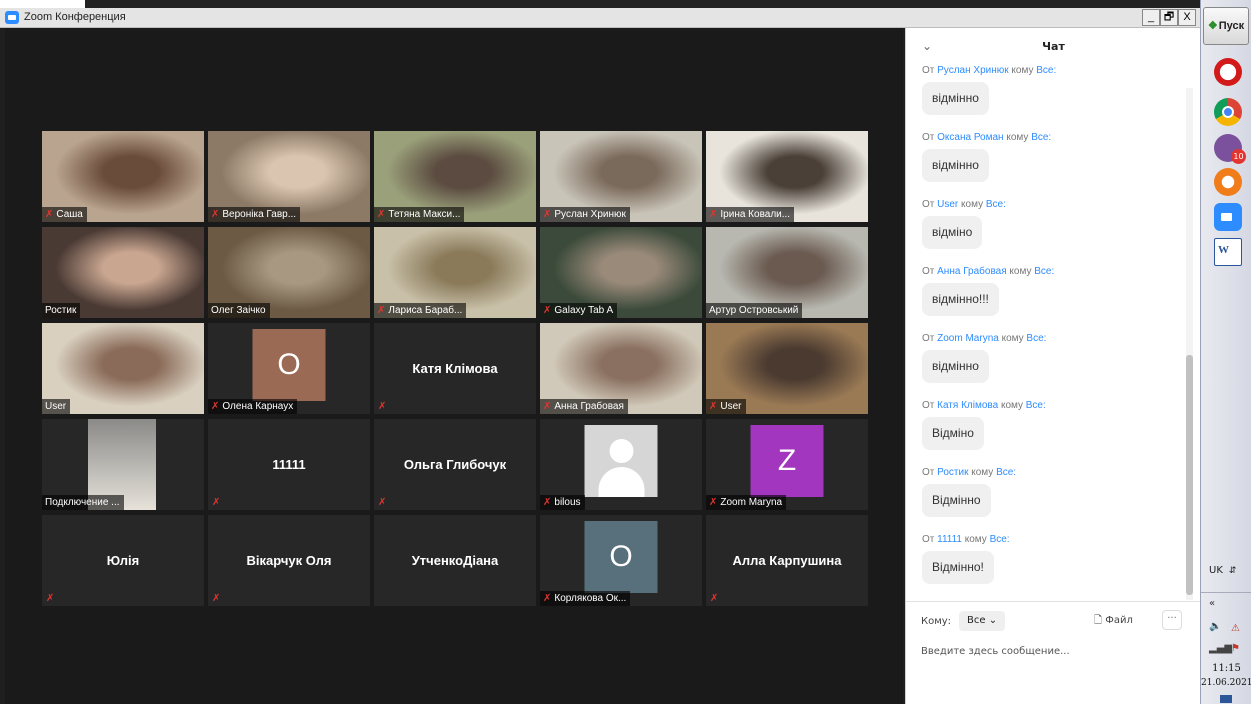 The height and width of the screenshot is (704, 1251). I want to click on participant-tile: ✗ Анна Грабовая, so click(621, 368).